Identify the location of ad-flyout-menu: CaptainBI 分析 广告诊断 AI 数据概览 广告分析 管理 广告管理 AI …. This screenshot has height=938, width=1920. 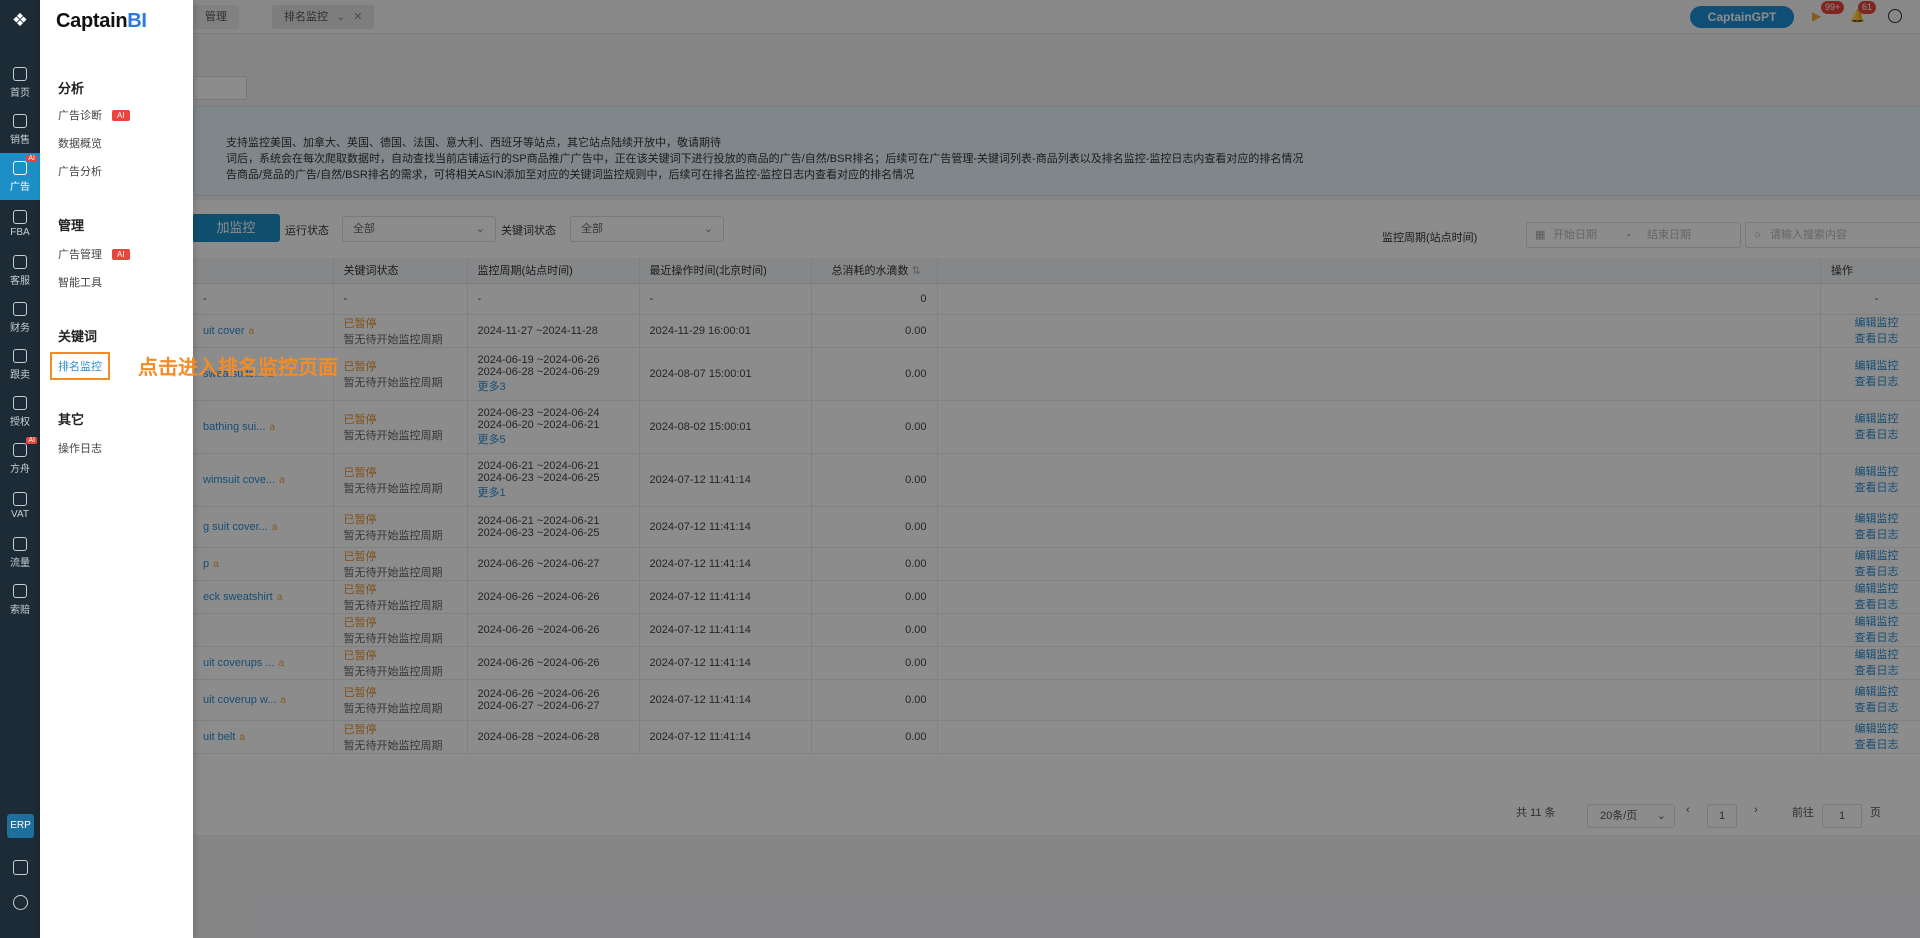
(116, 469).